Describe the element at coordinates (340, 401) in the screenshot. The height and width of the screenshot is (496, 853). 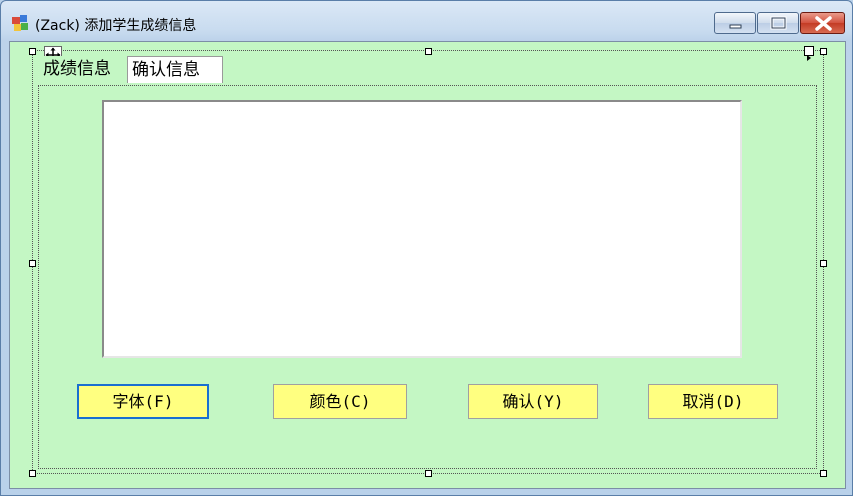
I see `color-button: 颜色(C)` at that location.